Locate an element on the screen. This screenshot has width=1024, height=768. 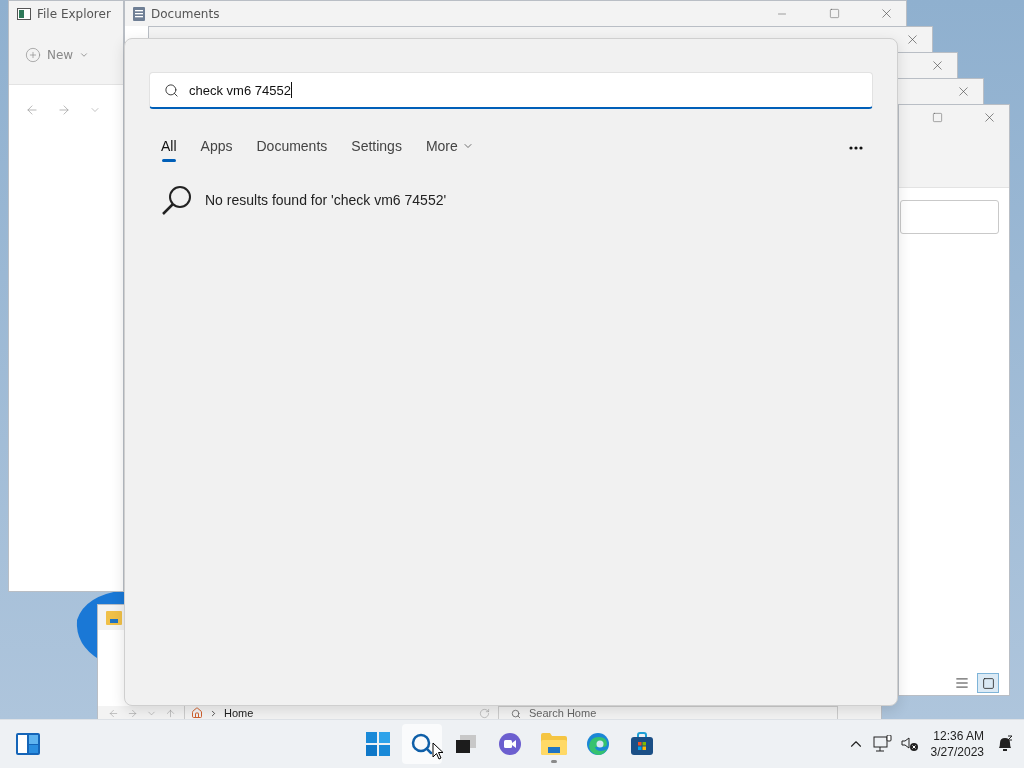
search-query: check vm6 74552 is located at coordinates (240, 90).